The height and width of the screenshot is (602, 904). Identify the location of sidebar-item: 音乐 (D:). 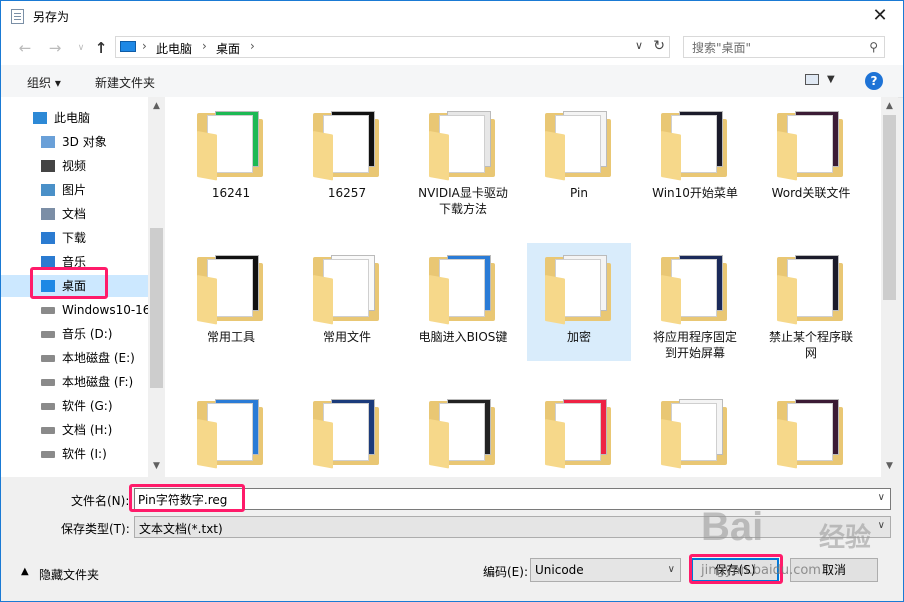
(75, 334).